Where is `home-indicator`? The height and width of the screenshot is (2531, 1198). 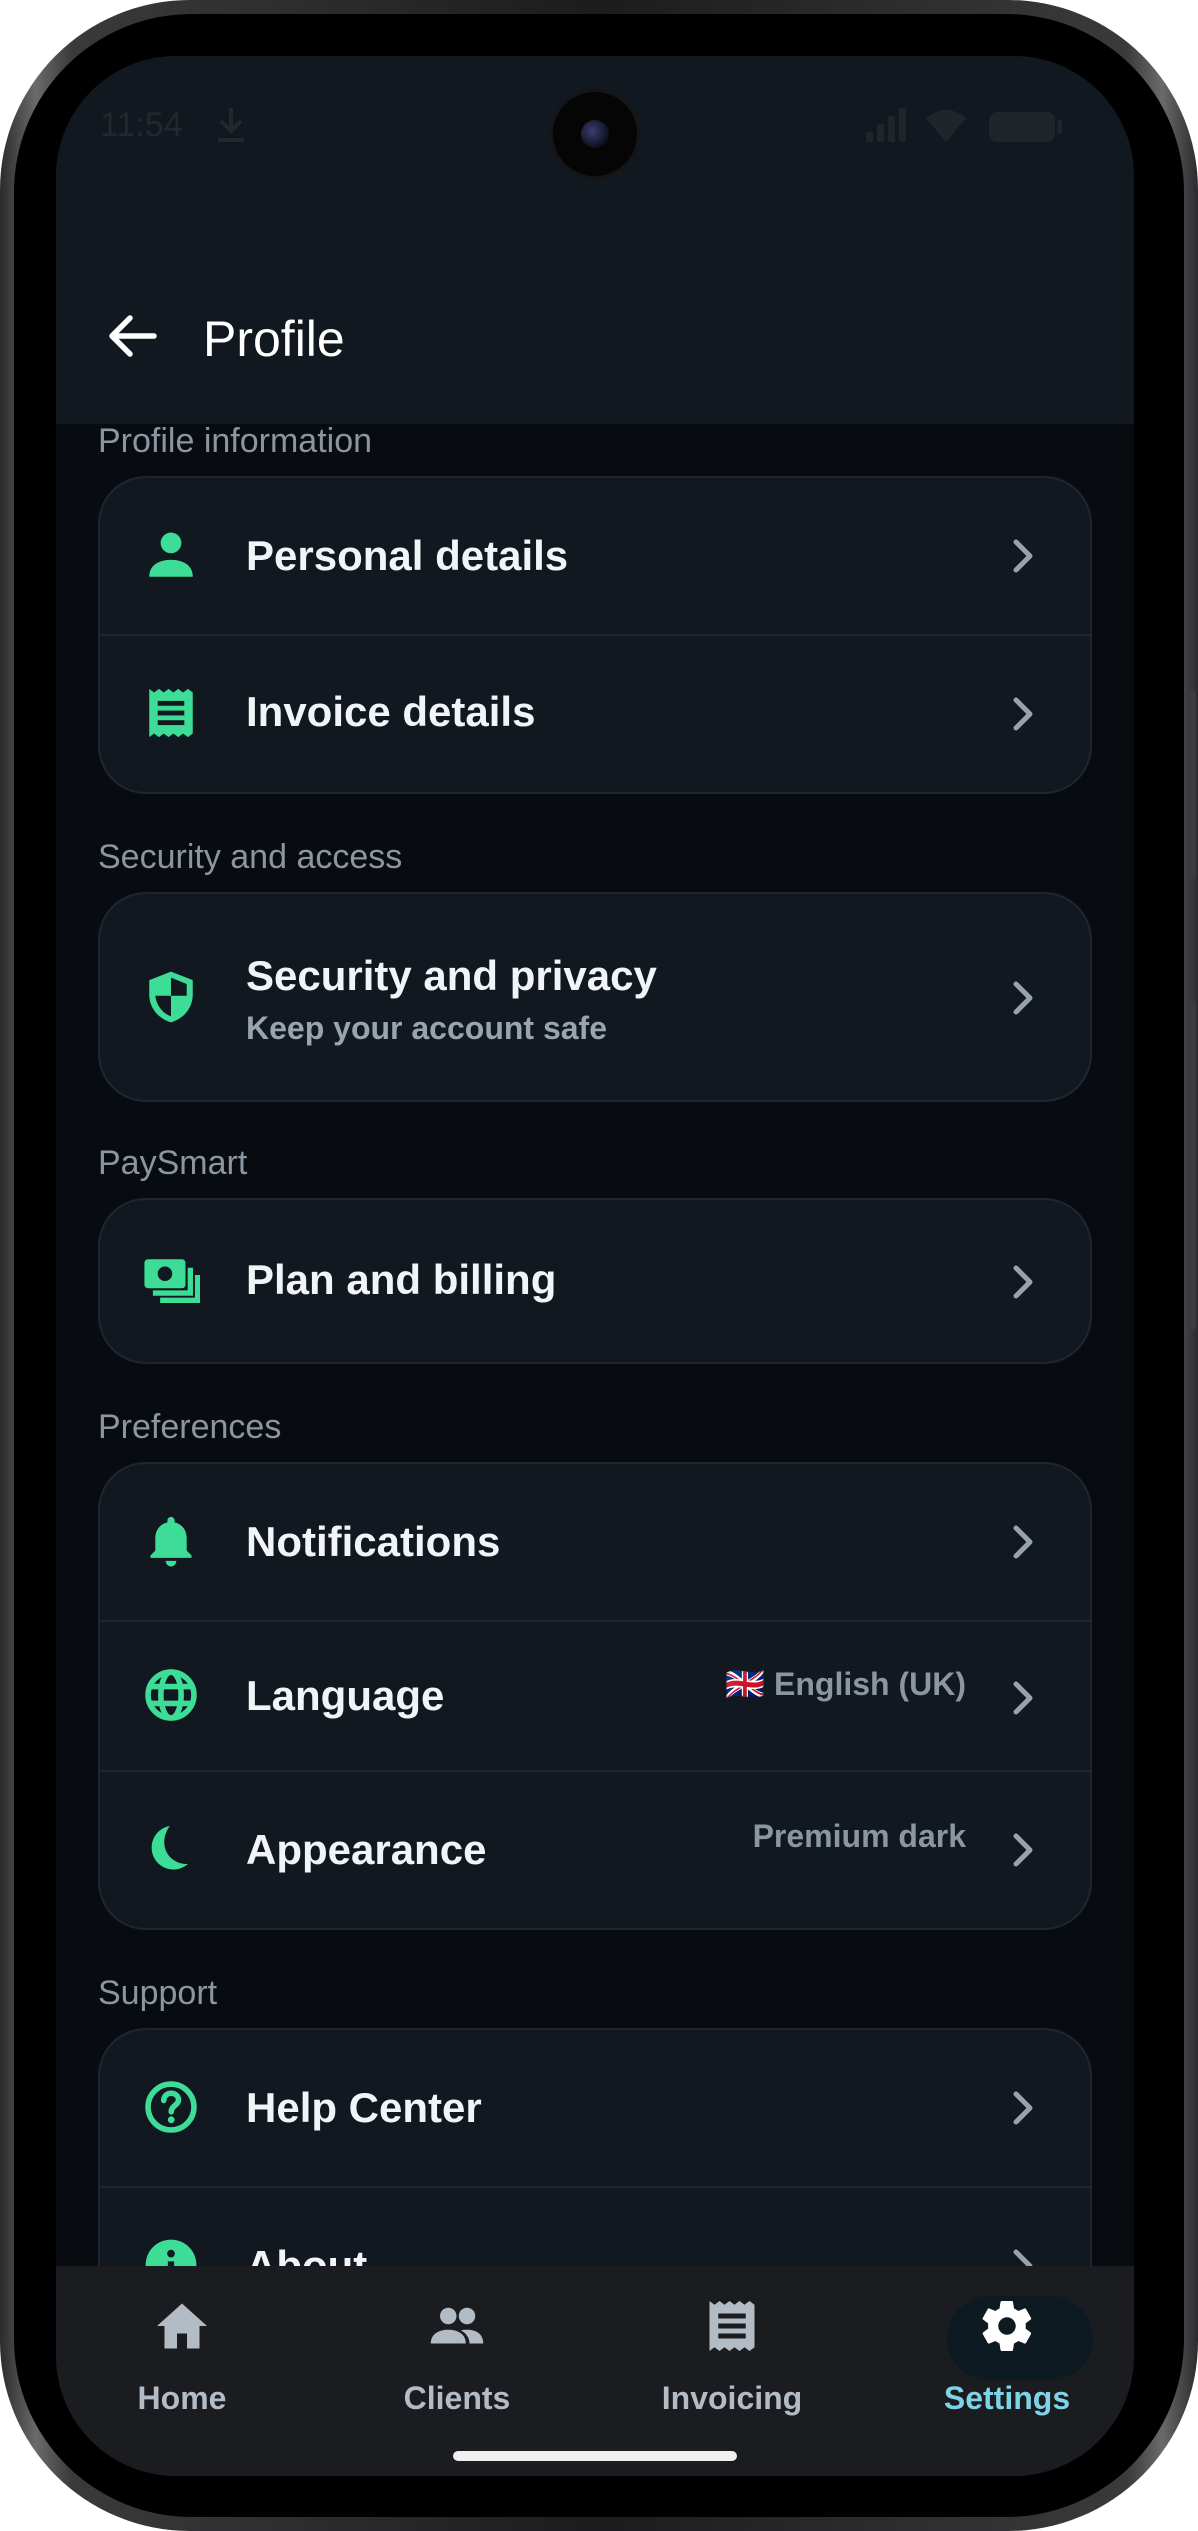
home-indicator is located at coordinates (595, 2456).